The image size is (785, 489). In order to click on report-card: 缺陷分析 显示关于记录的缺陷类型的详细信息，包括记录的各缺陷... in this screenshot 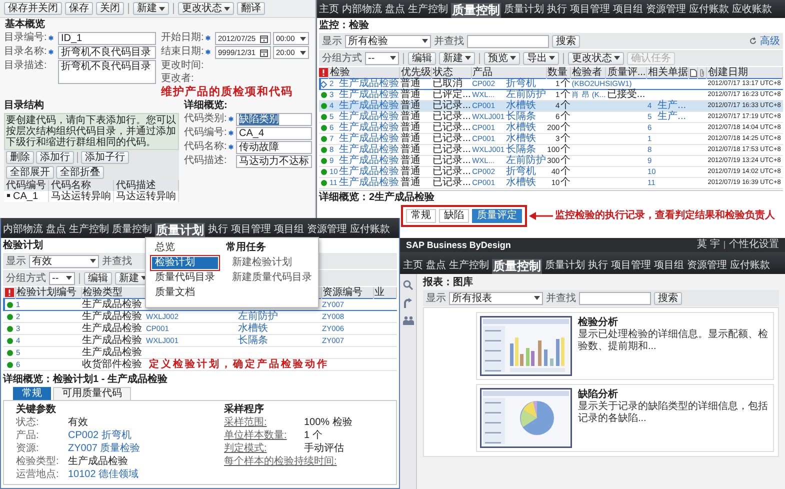, I will do `click(625, 418)`.